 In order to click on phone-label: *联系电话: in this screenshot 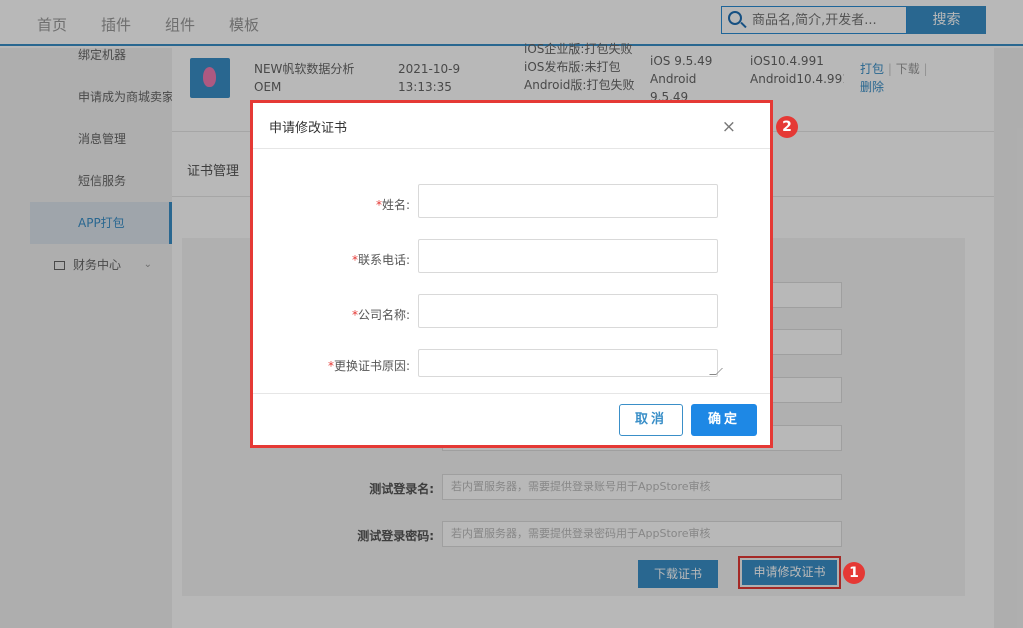, I will do `click(330, 259)`.